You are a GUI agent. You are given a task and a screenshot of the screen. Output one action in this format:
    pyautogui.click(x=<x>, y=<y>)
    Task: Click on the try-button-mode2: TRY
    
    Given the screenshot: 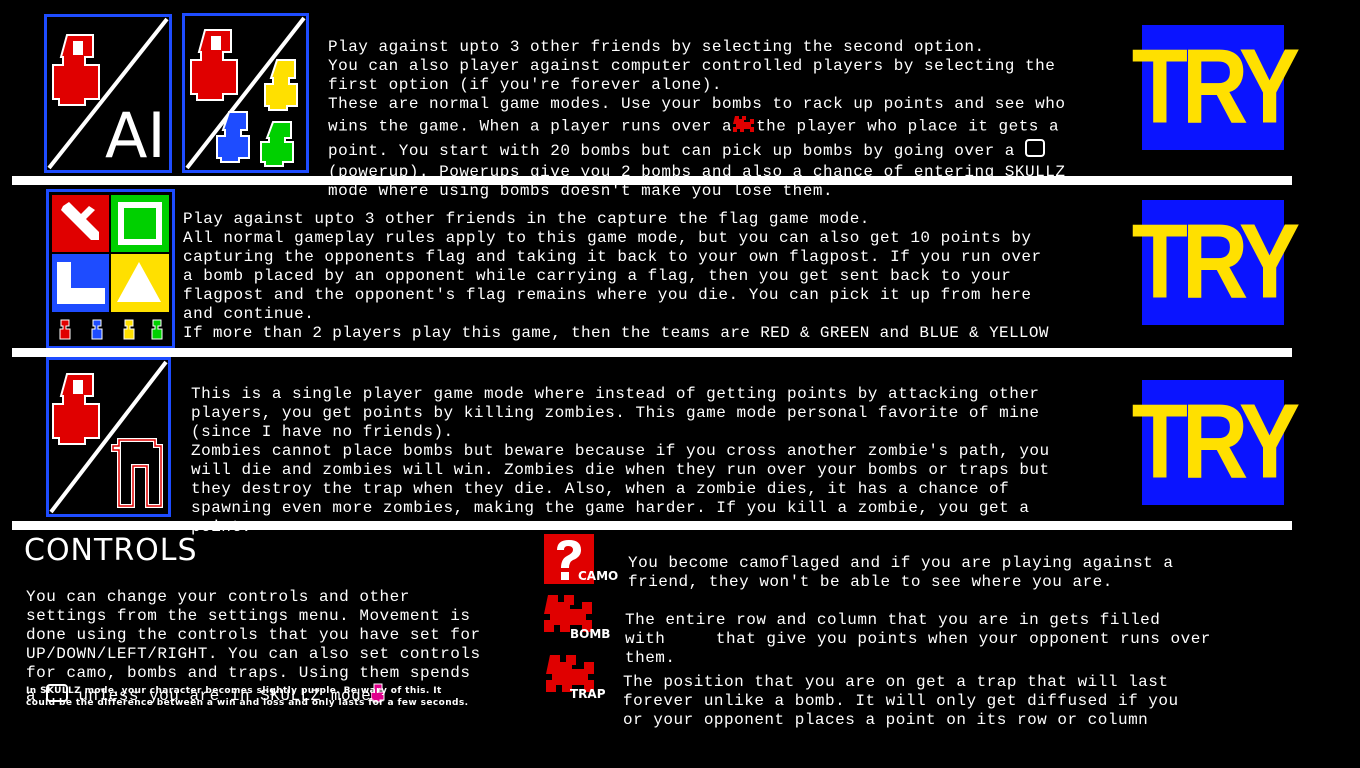 What is the action you would take?
    pyautogui.click(x=1216, y=262)
    